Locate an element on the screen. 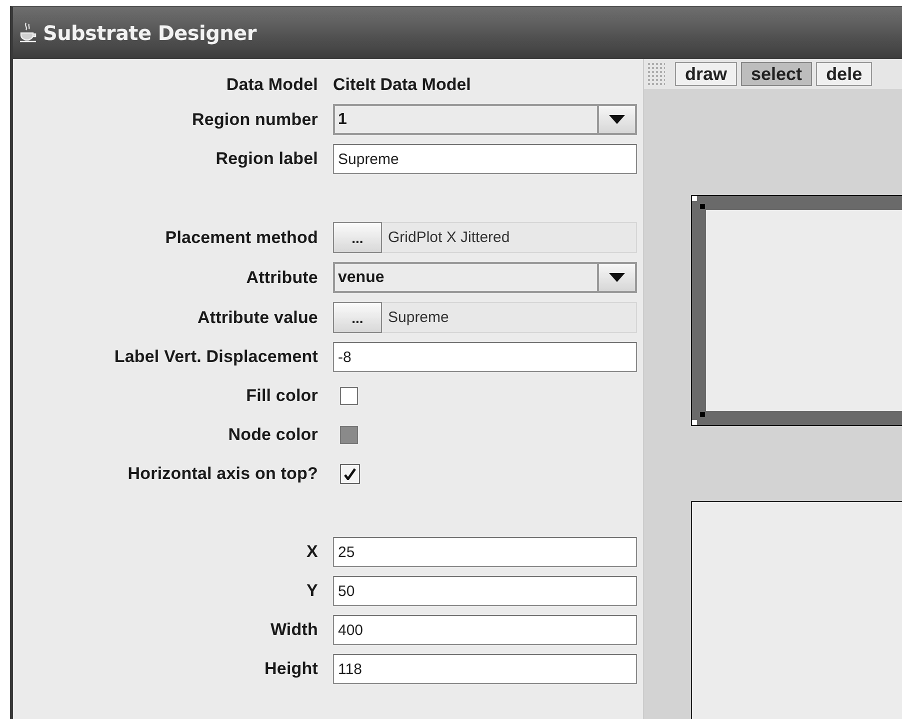 The height and width of the screenshot is (719, 902). field-label: Attribute is located at coordinates (282, 278).